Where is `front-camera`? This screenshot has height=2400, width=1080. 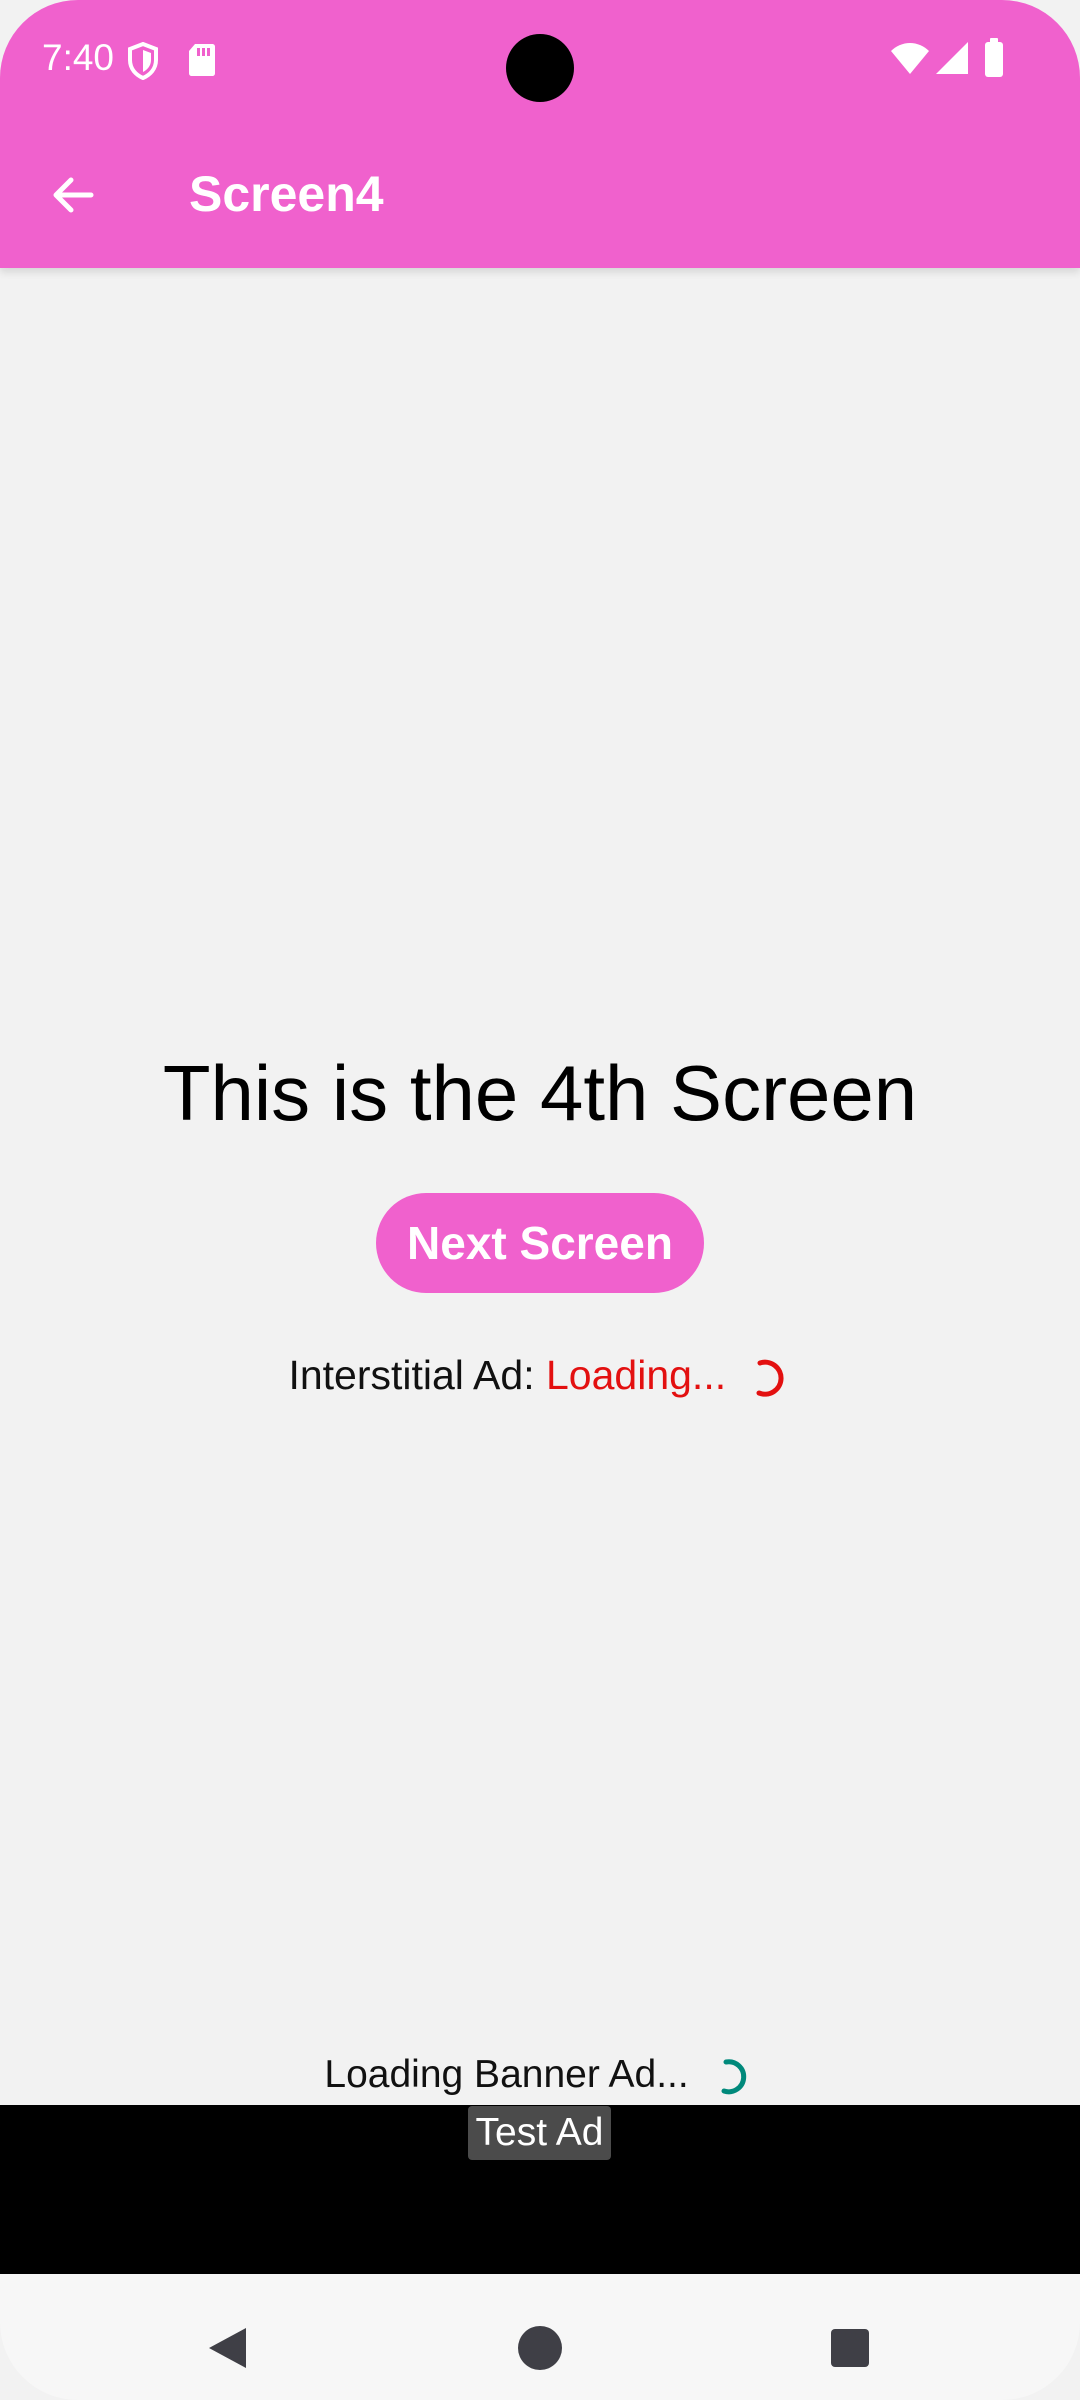 front-camera is located at coordinates (540, 68).